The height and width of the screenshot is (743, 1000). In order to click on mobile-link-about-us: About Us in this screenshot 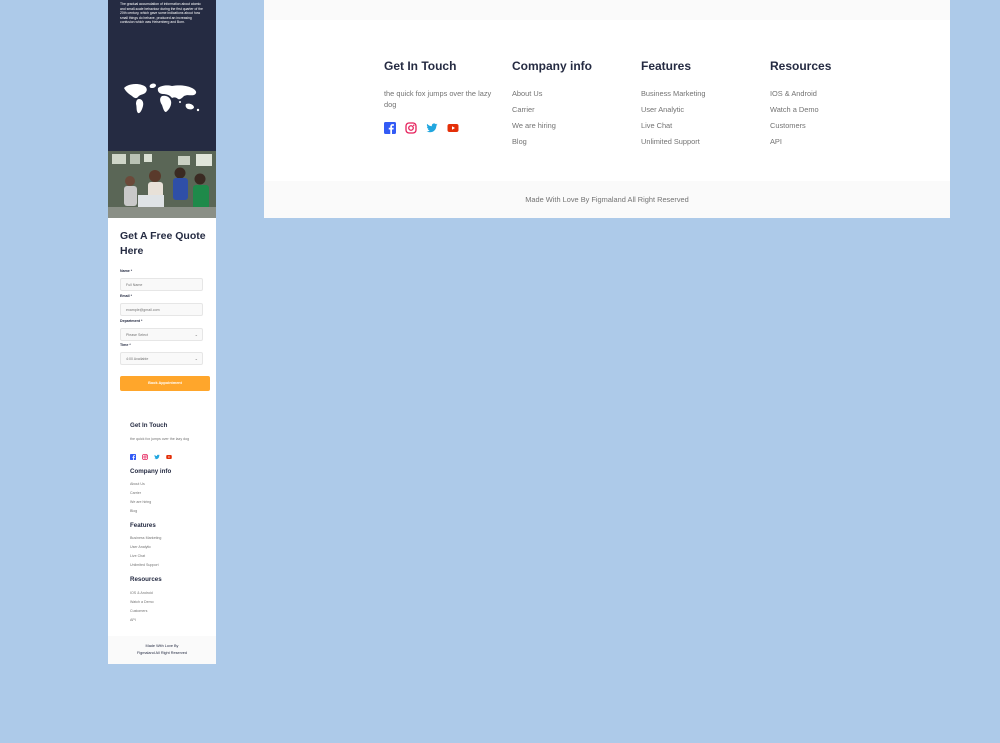, I will do `click(137, 484)`.